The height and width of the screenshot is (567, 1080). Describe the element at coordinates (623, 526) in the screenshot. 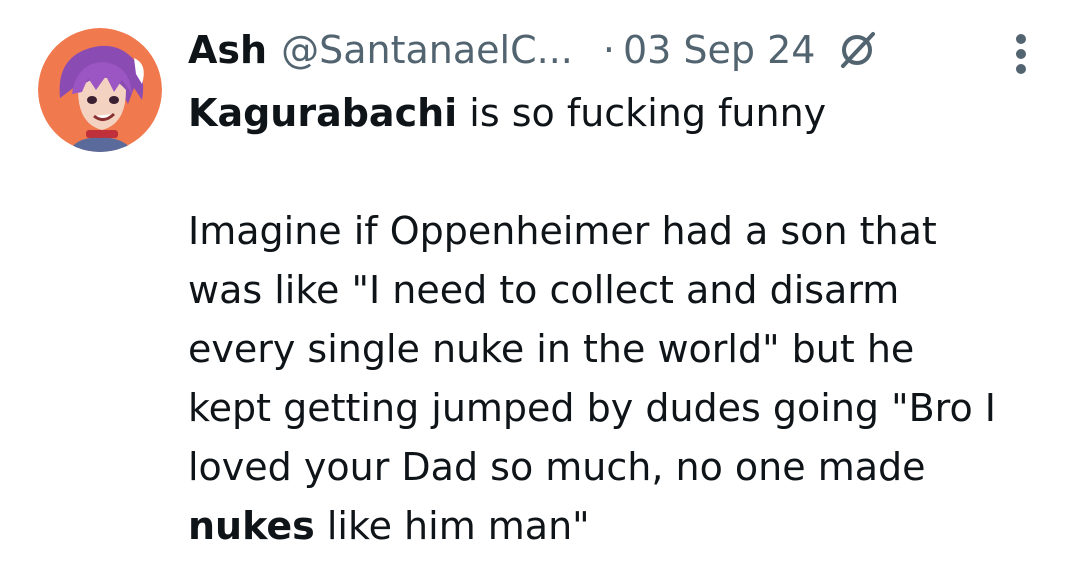

I see `tweet-line-last: nukes like him man"` at that location.